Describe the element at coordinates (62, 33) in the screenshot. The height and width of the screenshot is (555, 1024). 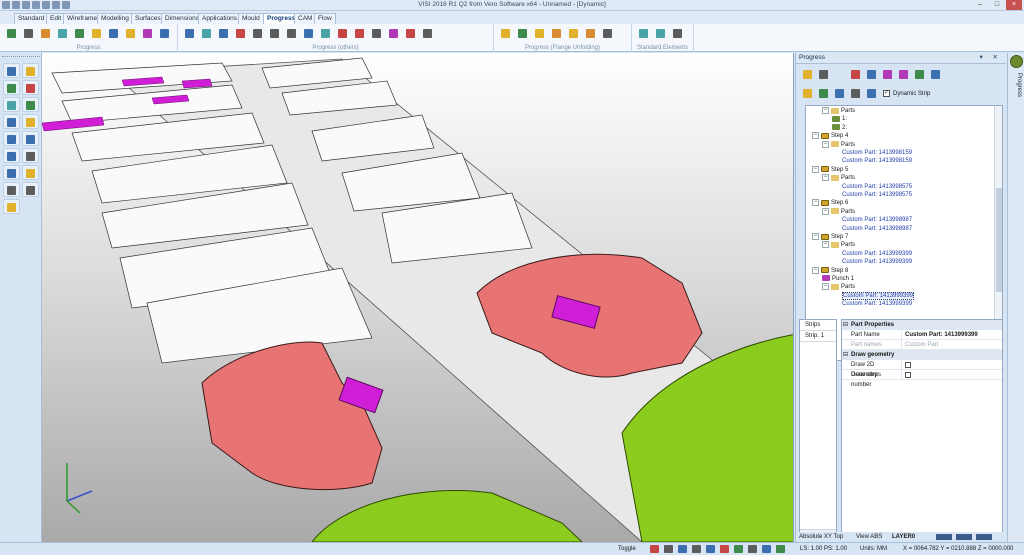
I see `pilot-icon` at that location.